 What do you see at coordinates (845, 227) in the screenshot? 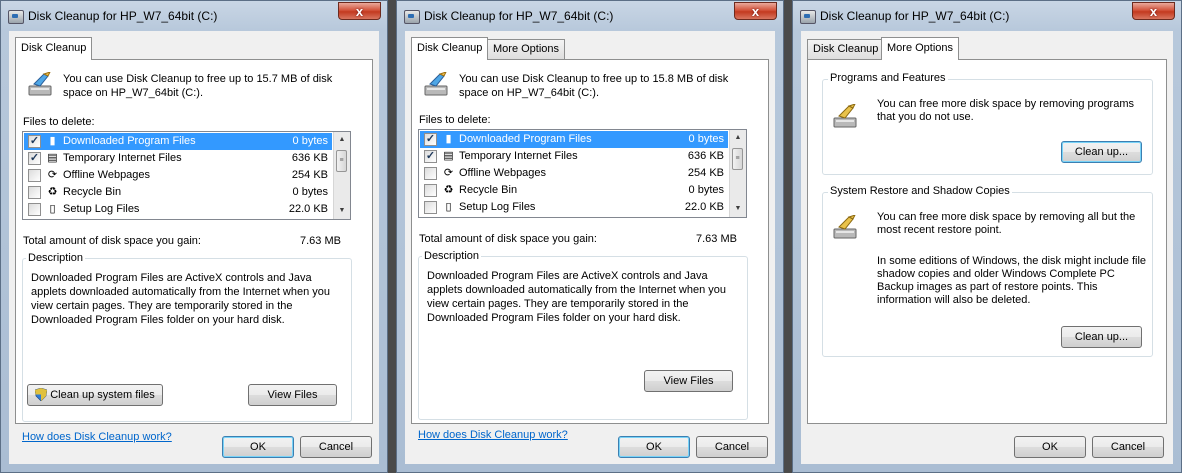
I see `restore-cleanup-icon` at bounding box center [845, 227].